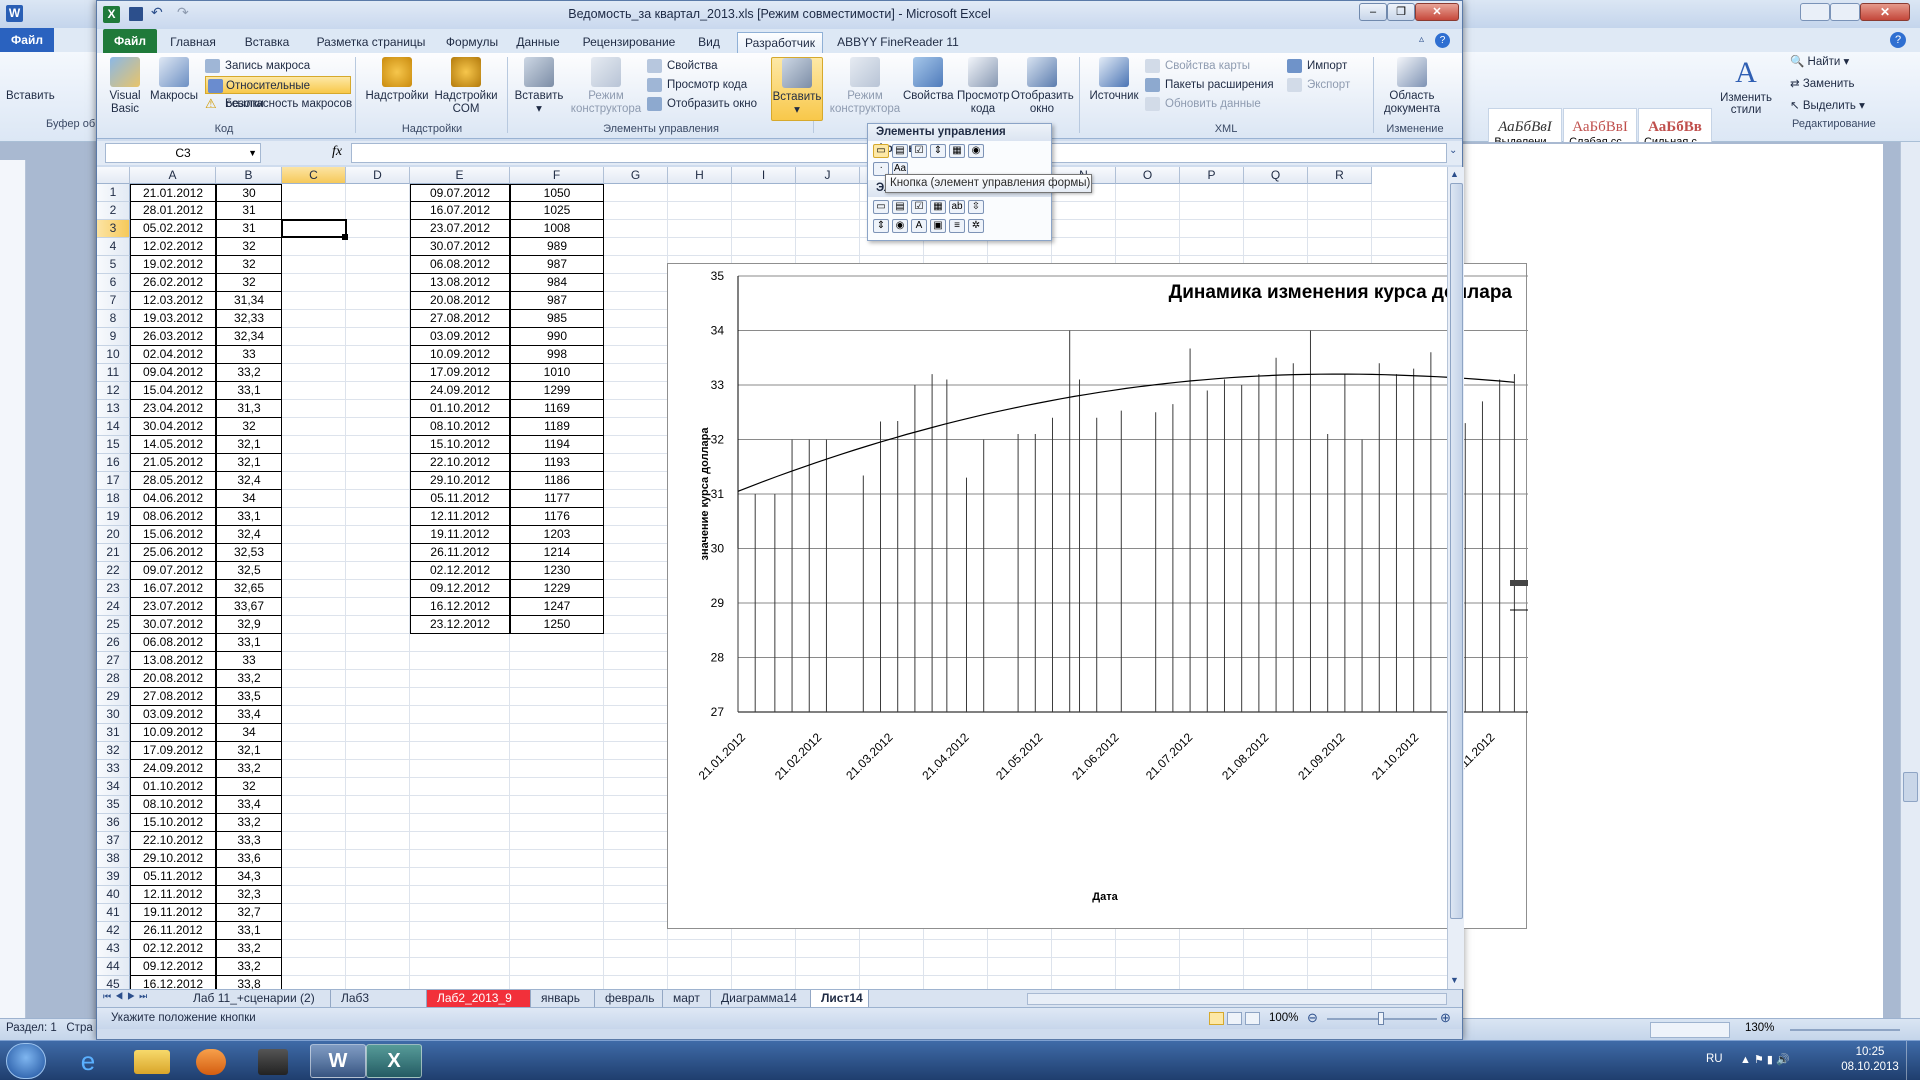 Image resolution: width=1920 pixels, height=1080 pixels. I want to click on visual-basic-button: Visual Basic, so click(125, 86).